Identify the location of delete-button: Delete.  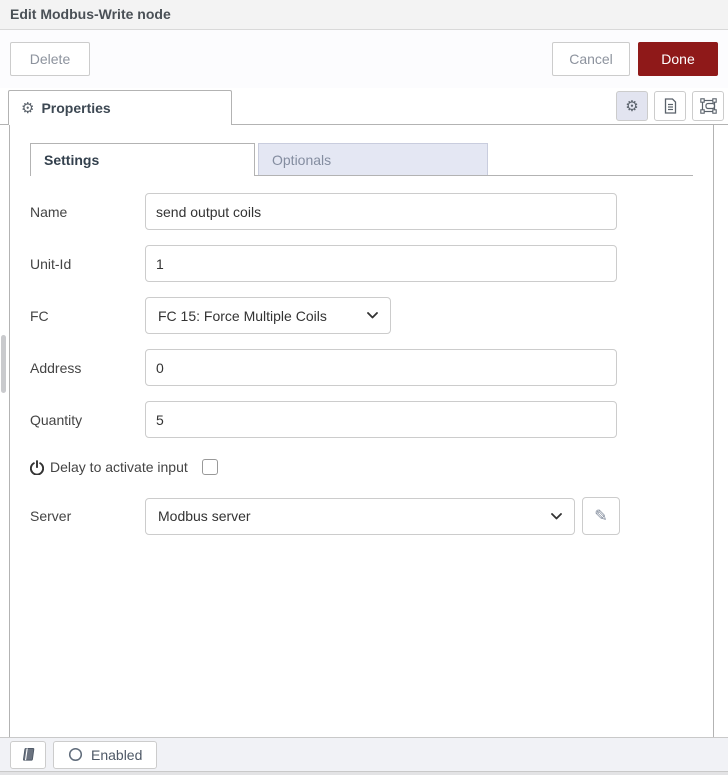
(50, 59).